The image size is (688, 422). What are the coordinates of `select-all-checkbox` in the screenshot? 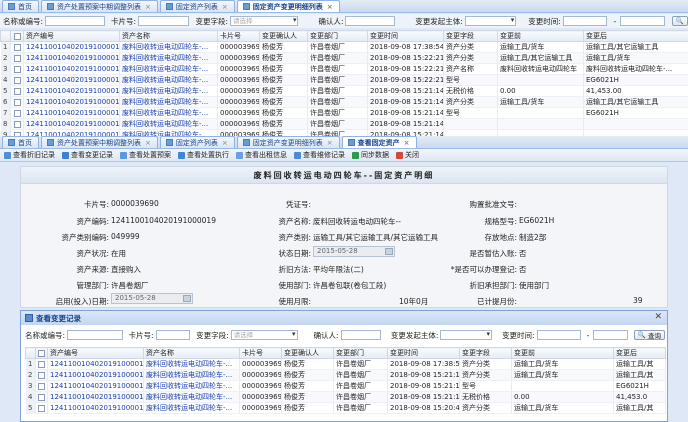 It's located at (41, 353).